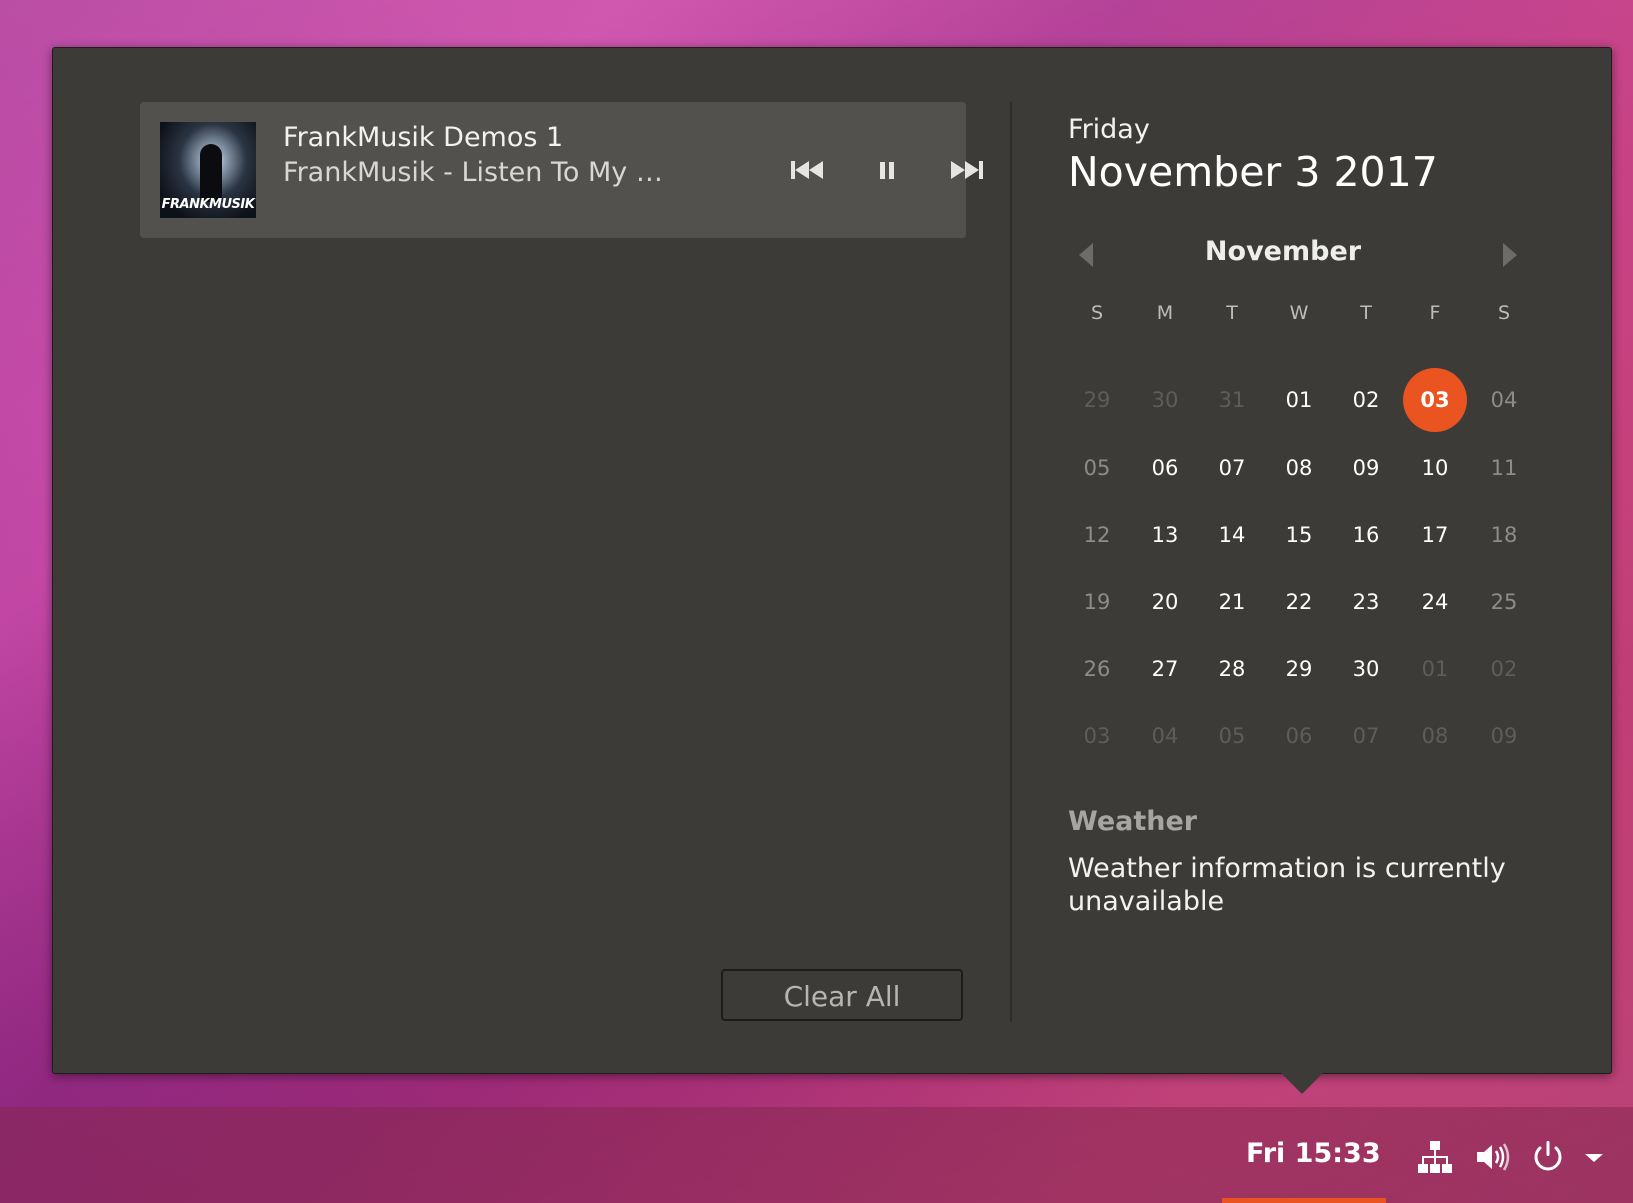 Image resolution: width=1633 pixels, height=1203 pixels. I want to click on column-divider, so click(1011, 562).